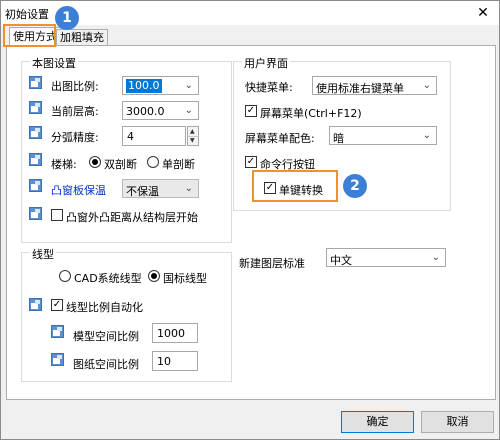  Describe the element at coordinates (54, 63) in the screenshot. I see `group-title-local: 本图设置` at that location.